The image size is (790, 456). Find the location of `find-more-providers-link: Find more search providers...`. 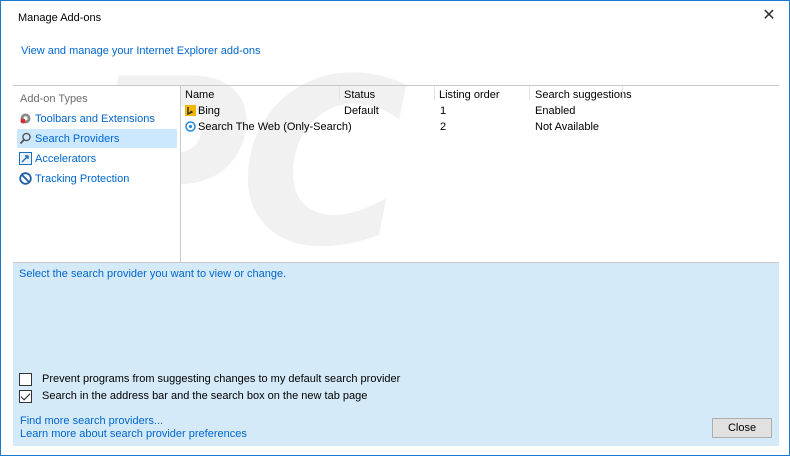

find-more-providers-link: Find more search providers... is located at coordinates (91, 421).